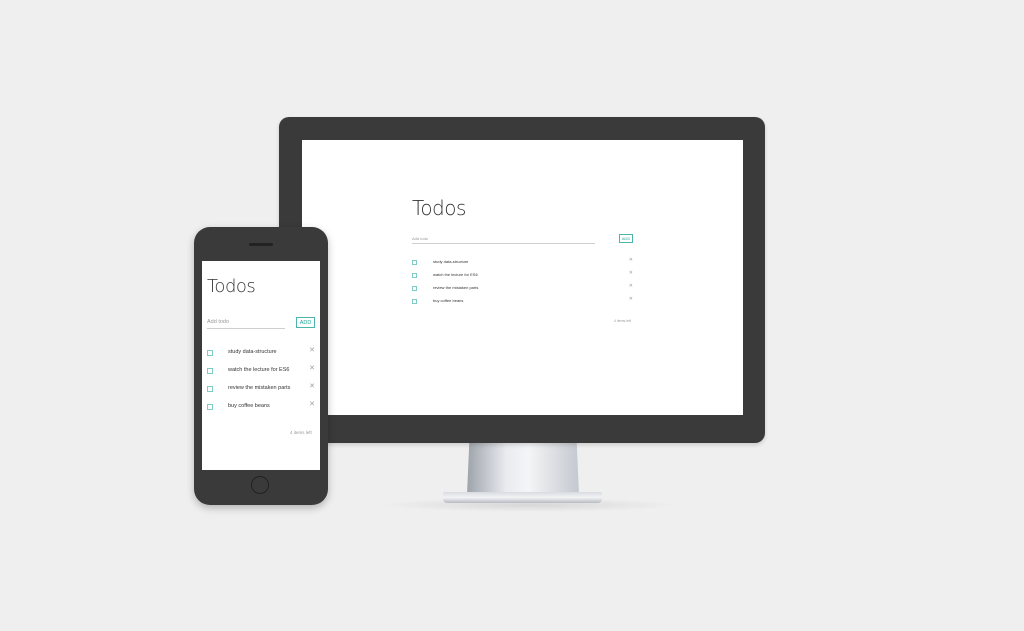 Image resolution: width=1024 pixels, height=631 pixels. What do you see at coordinates (261, 244) in the screenshot?
I see `phone-speaker` at bounding box center [261, 244].